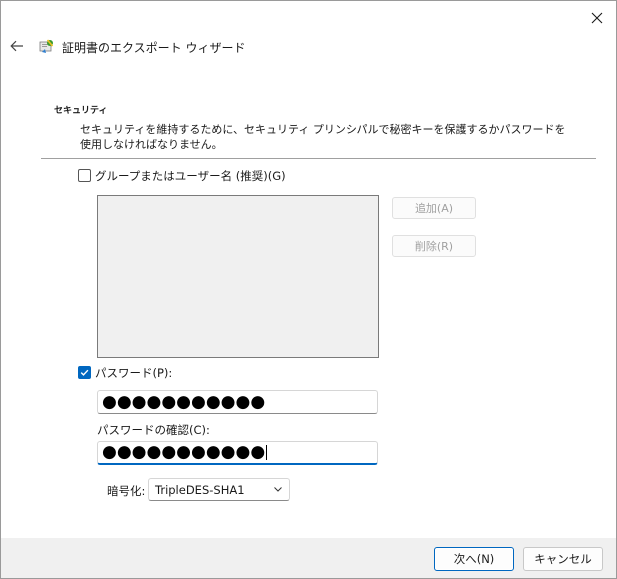 Image resolution: width=617 pixels, height=579 pixels. I want to click on confirm-password-masked-value: ●●●●●●●●●●●, so click(184, 452).